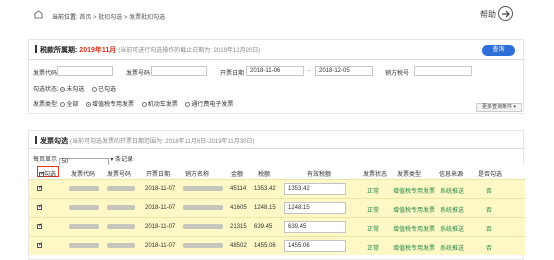  What do you see at coordinates (209, 105) in the screenshot?
I see `radio-type-toll: 通行费电子发票` at bounding box center [209, 105].